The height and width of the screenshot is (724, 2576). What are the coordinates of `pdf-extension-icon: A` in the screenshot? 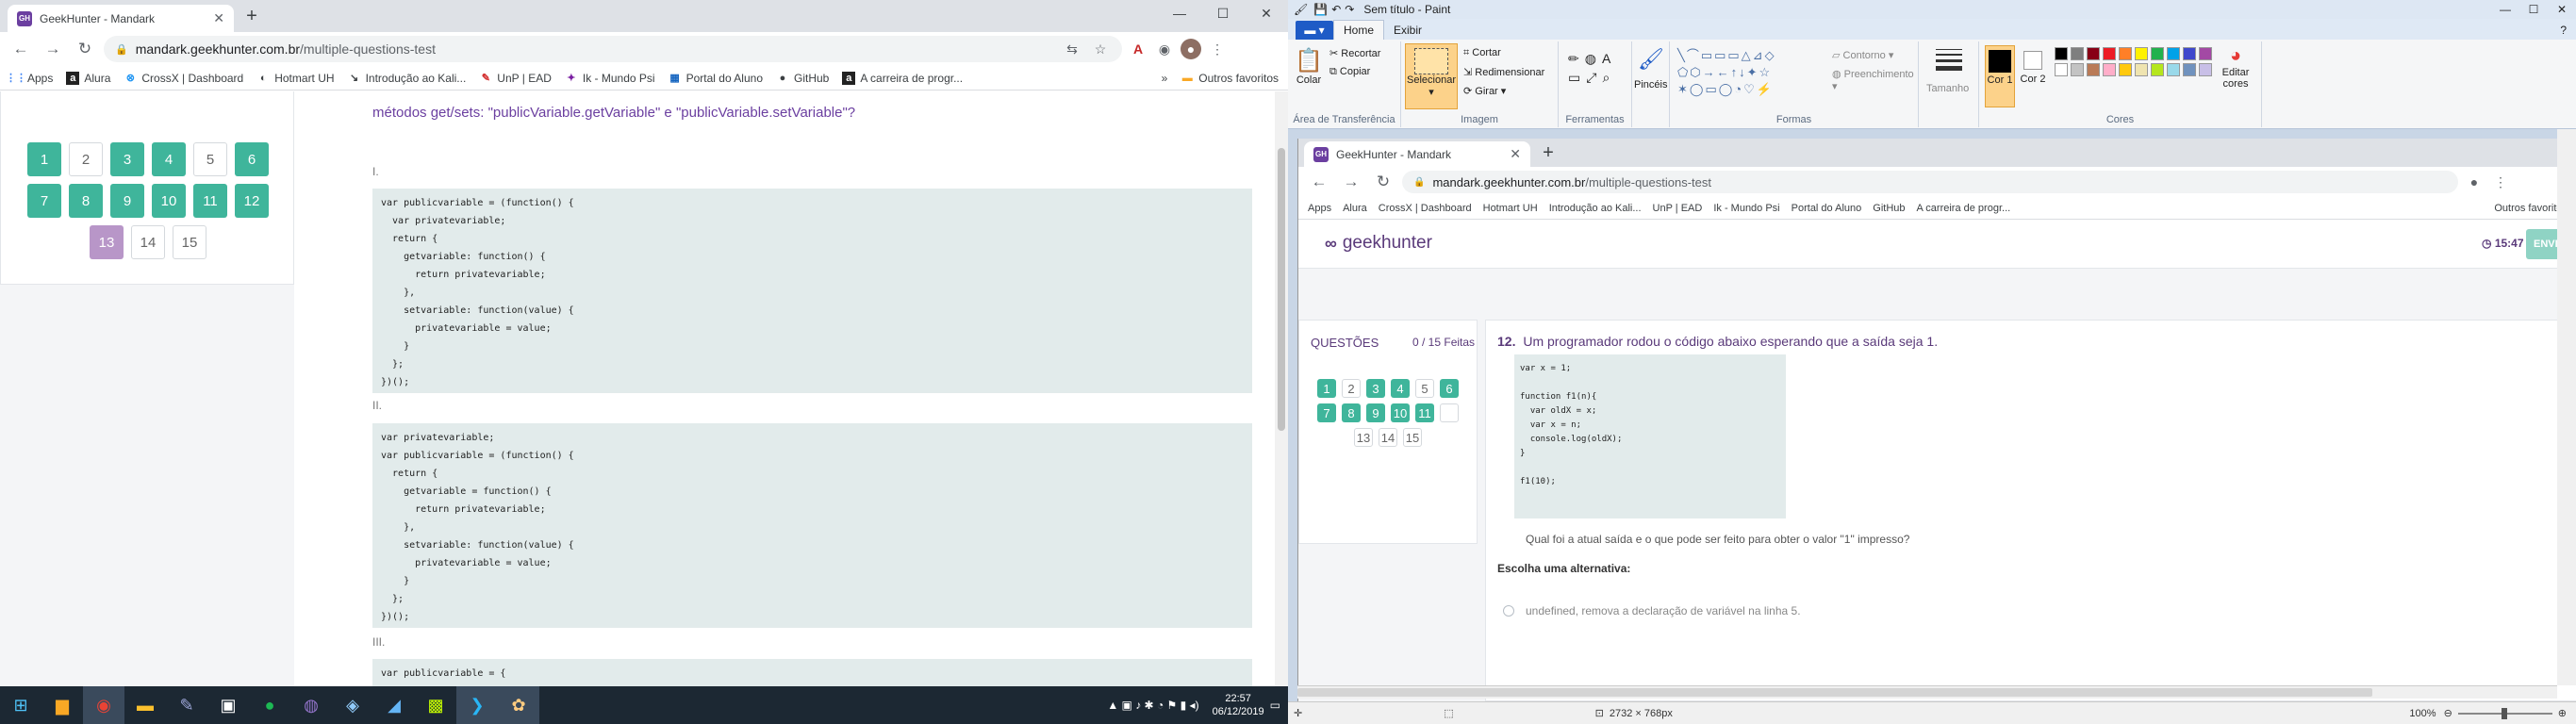 It's located at (1138, 49).